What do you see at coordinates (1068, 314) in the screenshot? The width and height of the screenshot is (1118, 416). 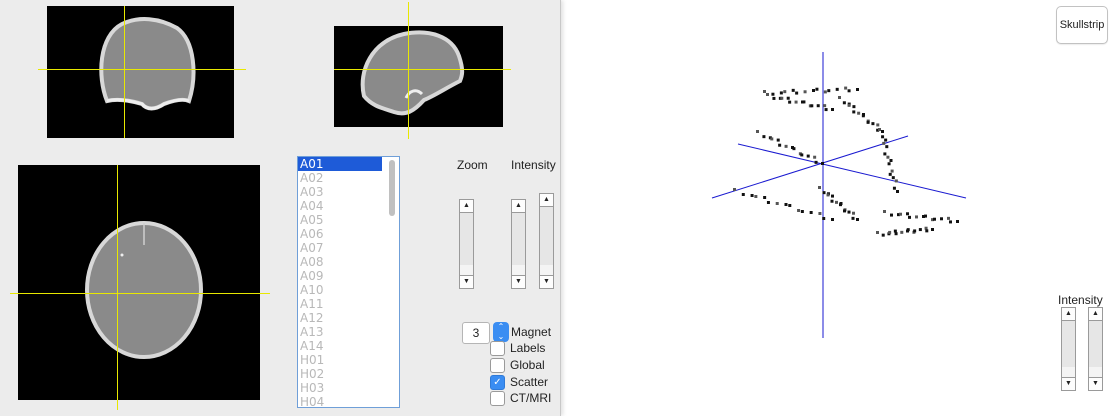 I see `right-intensity-min-up-arrow-icon: ▲` at bounding box center [1068, 314].